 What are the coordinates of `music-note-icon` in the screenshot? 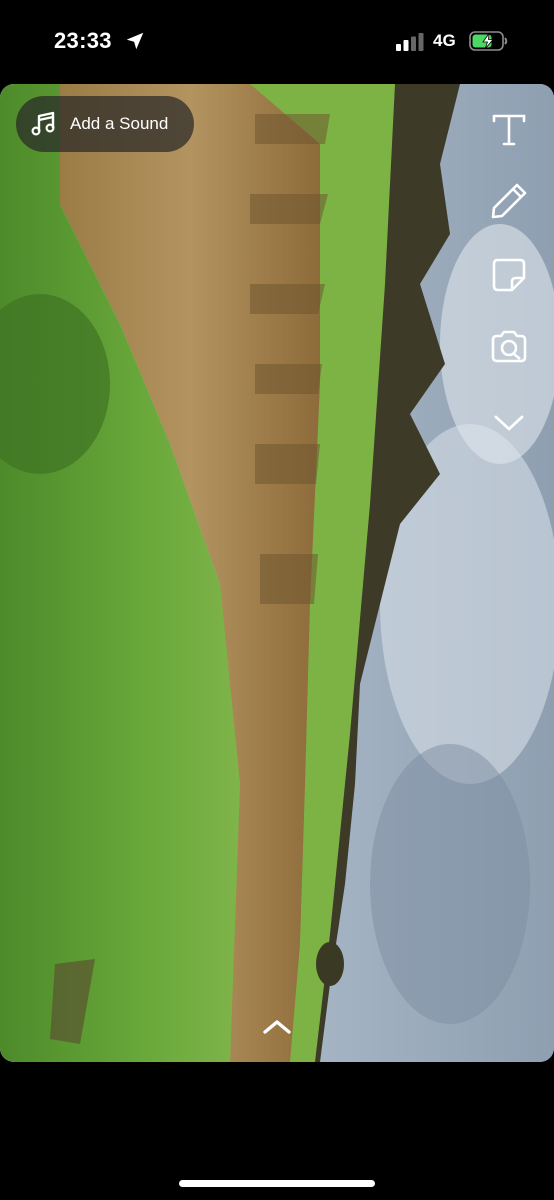 It's located at (43, 123).